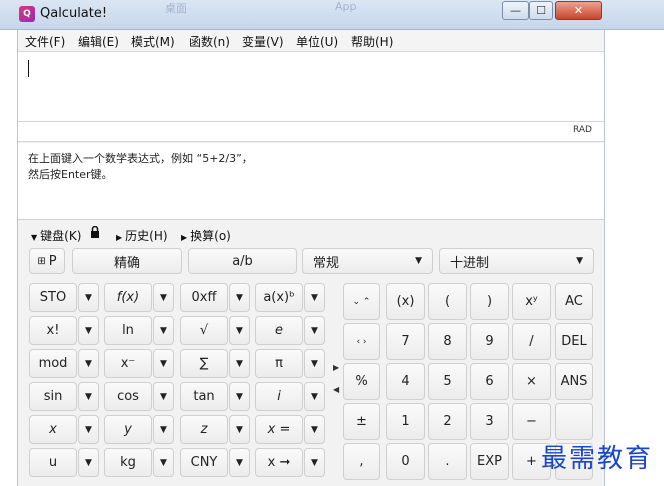 The height and width of the screenshot is (486, 664). Describe the element at coordinates (279, 330) in the screenshot. I see `function-key: e` at that location.